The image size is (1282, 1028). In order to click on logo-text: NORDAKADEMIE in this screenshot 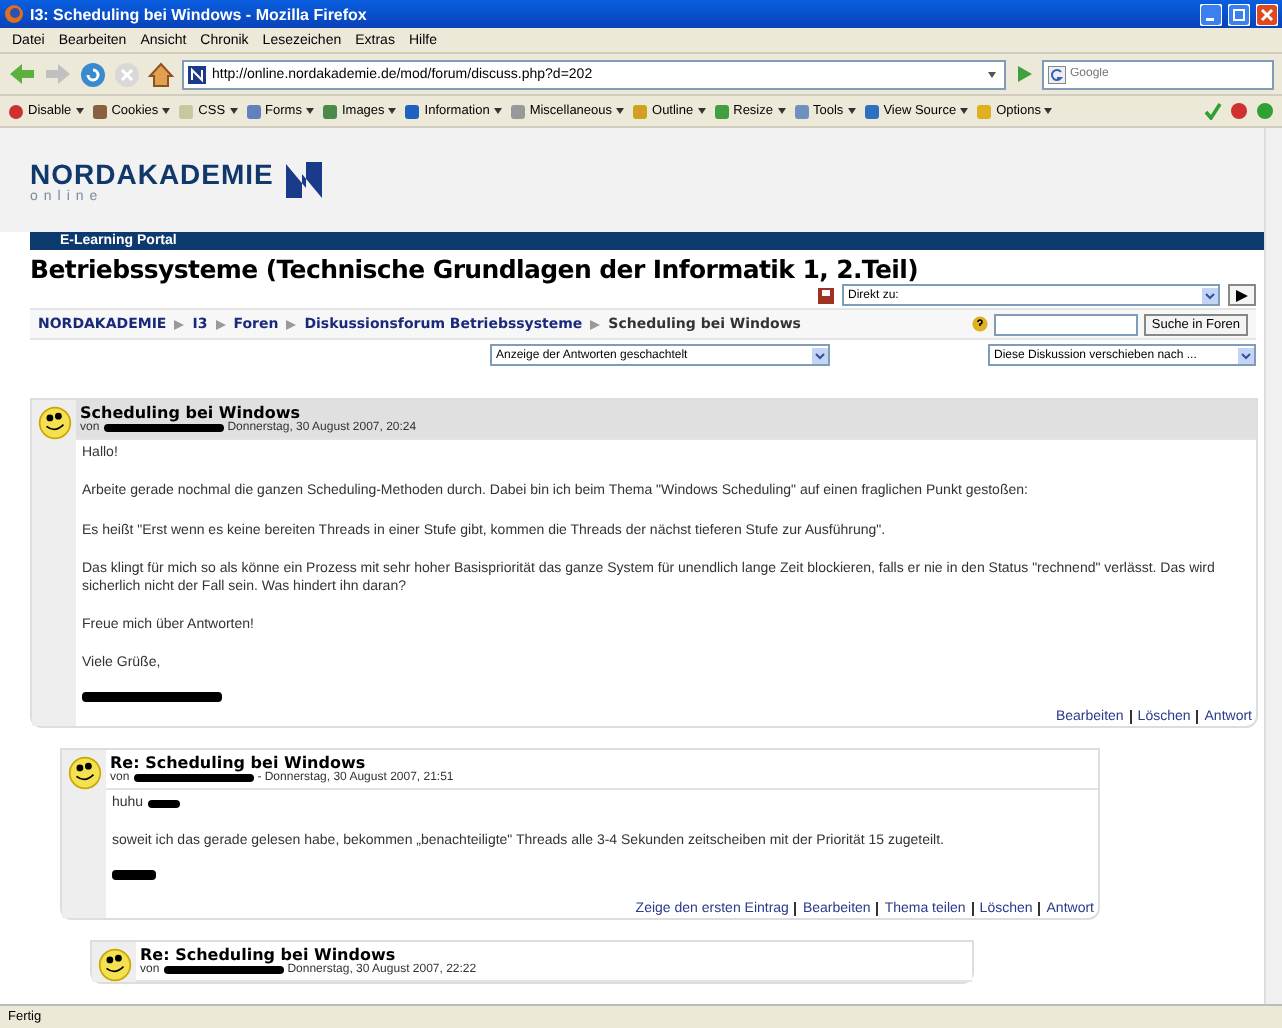, I will do `click(152, 173)`.